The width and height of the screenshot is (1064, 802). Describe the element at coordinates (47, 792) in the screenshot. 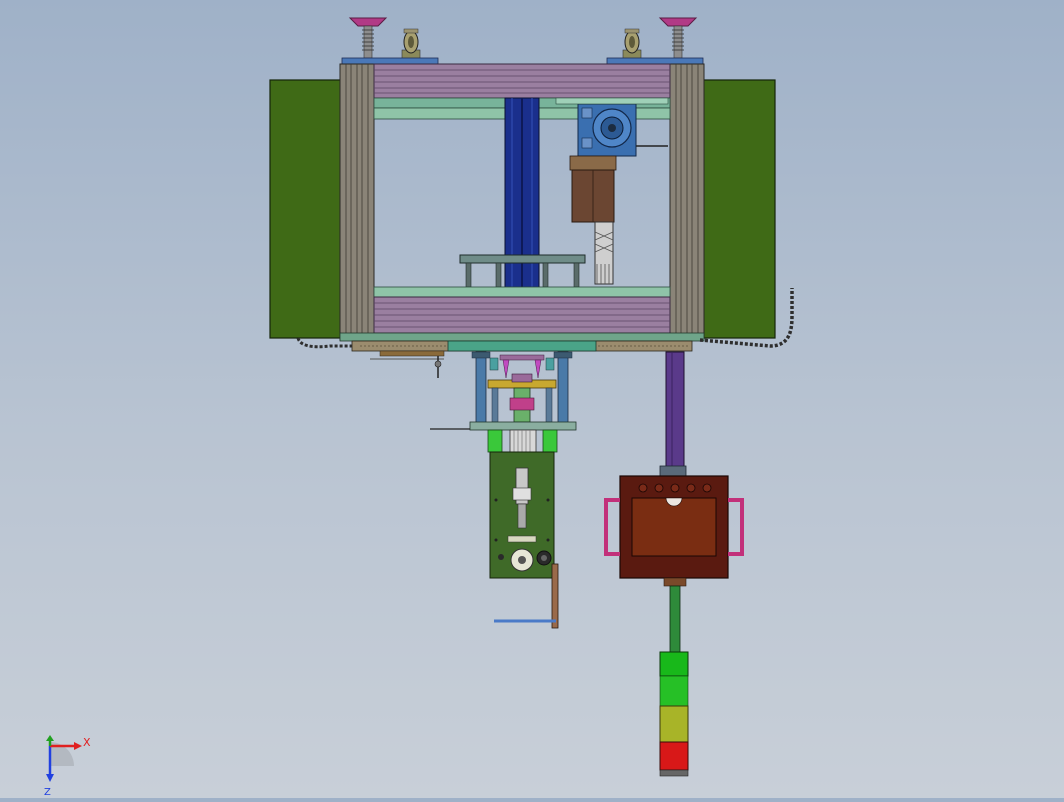

I see `z-axis-label: Z` at that location.